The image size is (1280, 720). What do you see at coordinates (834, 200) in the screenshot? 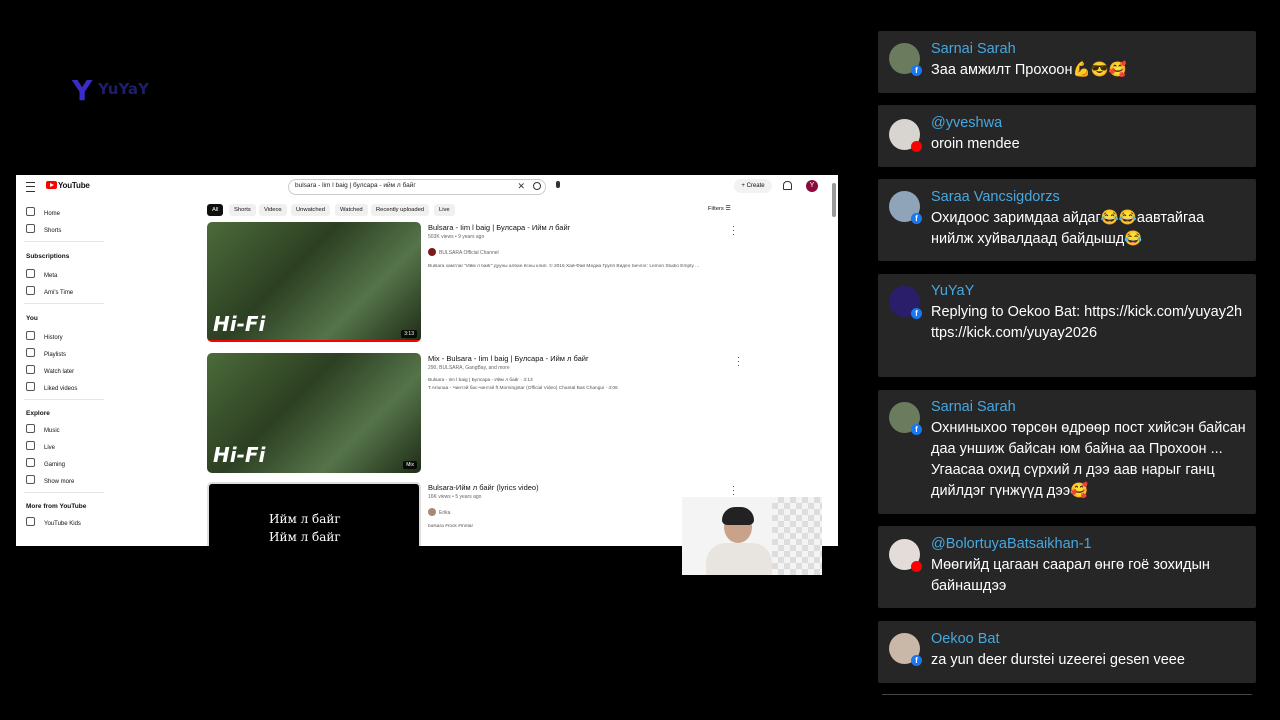
I see `scrollbar` at bounding box center [834, 200].